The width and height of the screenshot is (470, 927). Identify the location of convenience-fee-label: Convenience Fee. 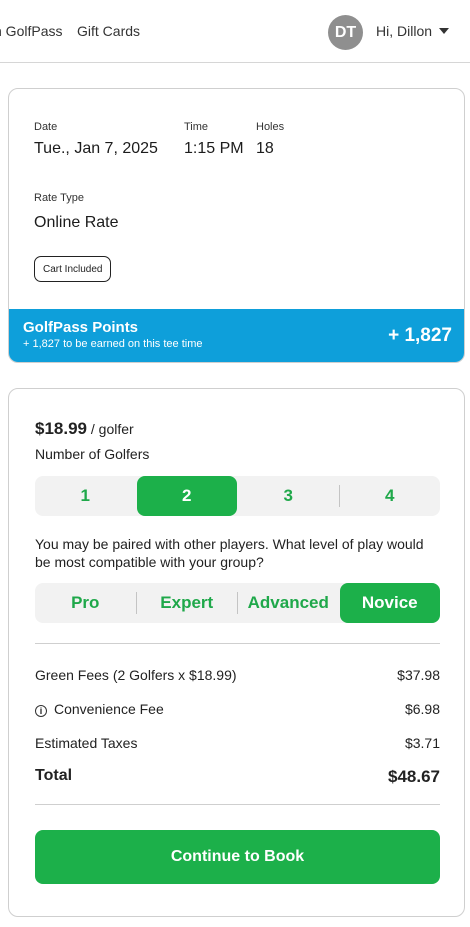
(109, 709).